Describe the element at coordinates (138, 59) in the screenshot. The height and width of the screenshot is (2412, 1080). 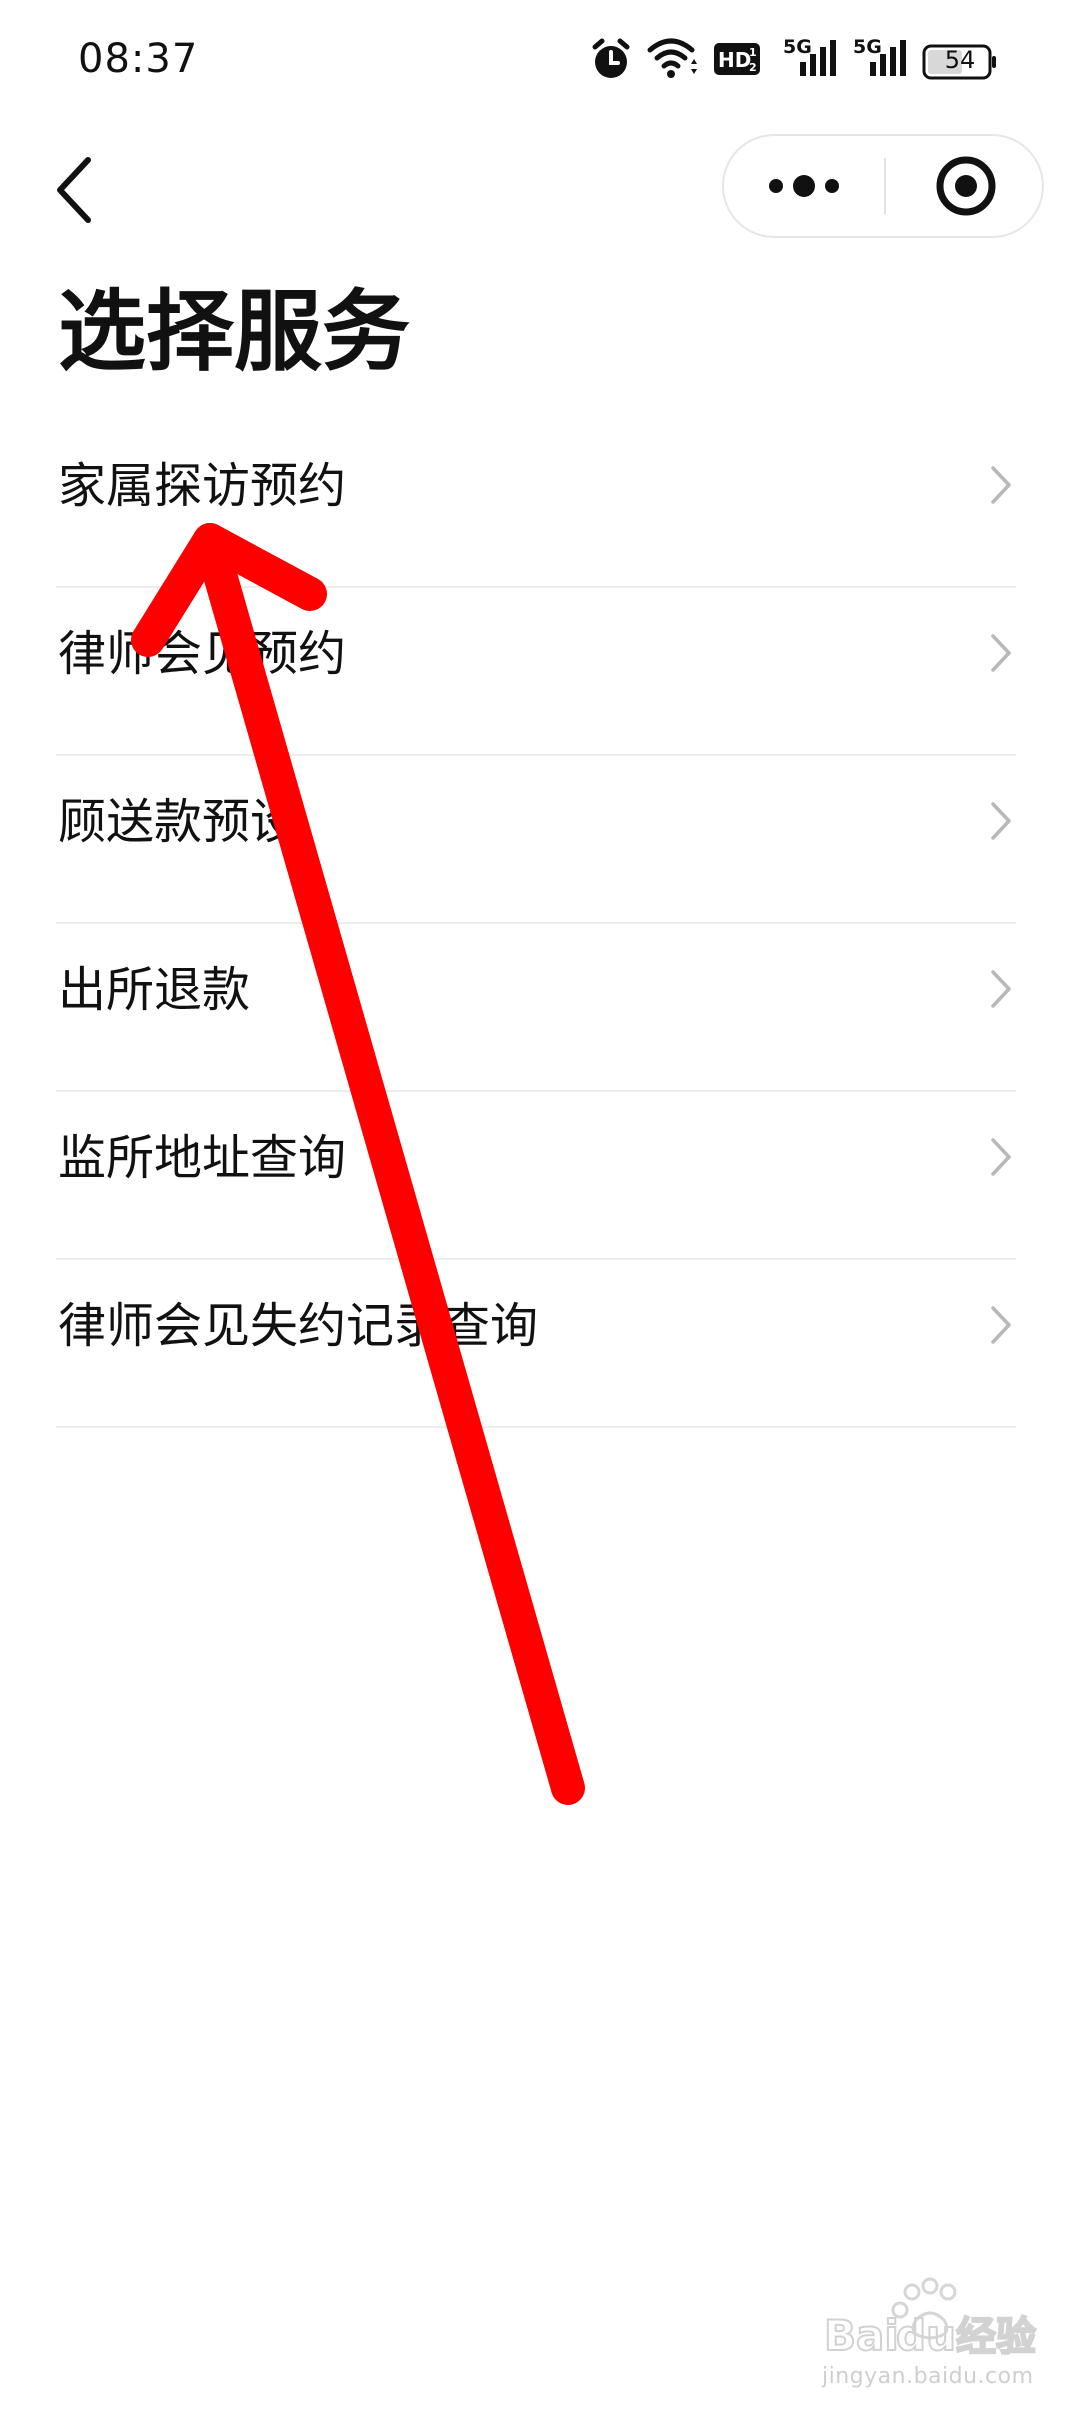
I see `status-time: 08:37` at that location.